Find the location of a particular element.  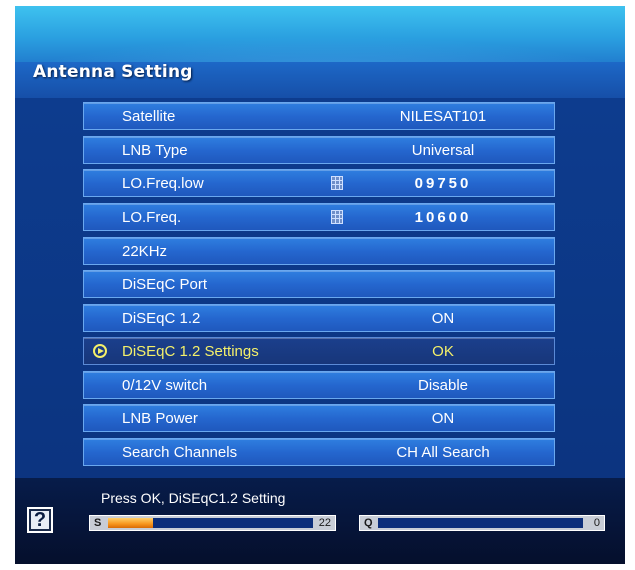

footer-bar: ? Press OK, DiSEqC1.2 Setting S 22 Q 0 is located at coordinates (320, 521).